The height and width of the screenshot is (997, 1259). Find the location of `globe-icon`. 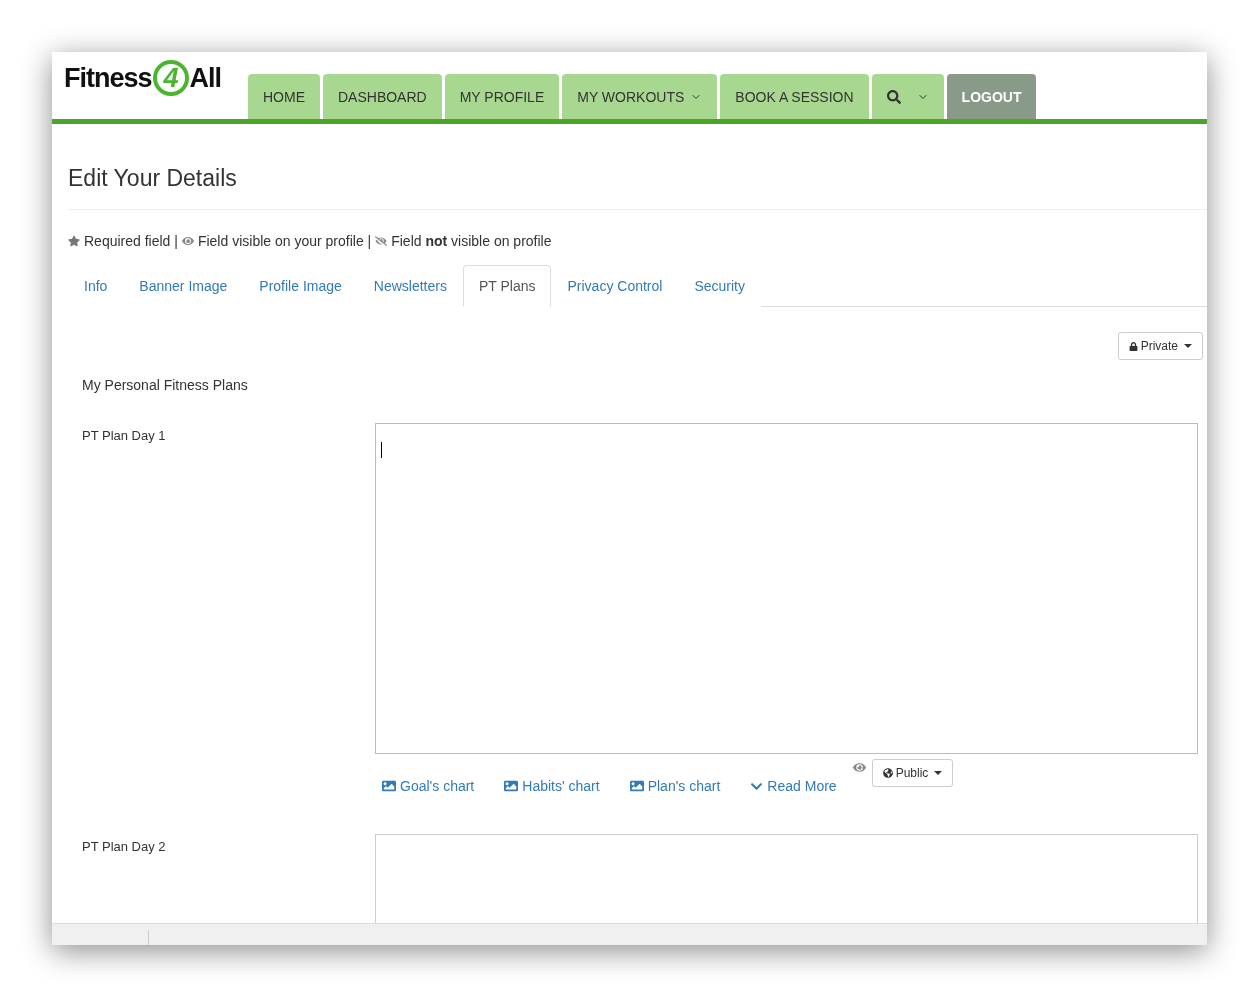

globe-icon is located at coordinates (887, 773).